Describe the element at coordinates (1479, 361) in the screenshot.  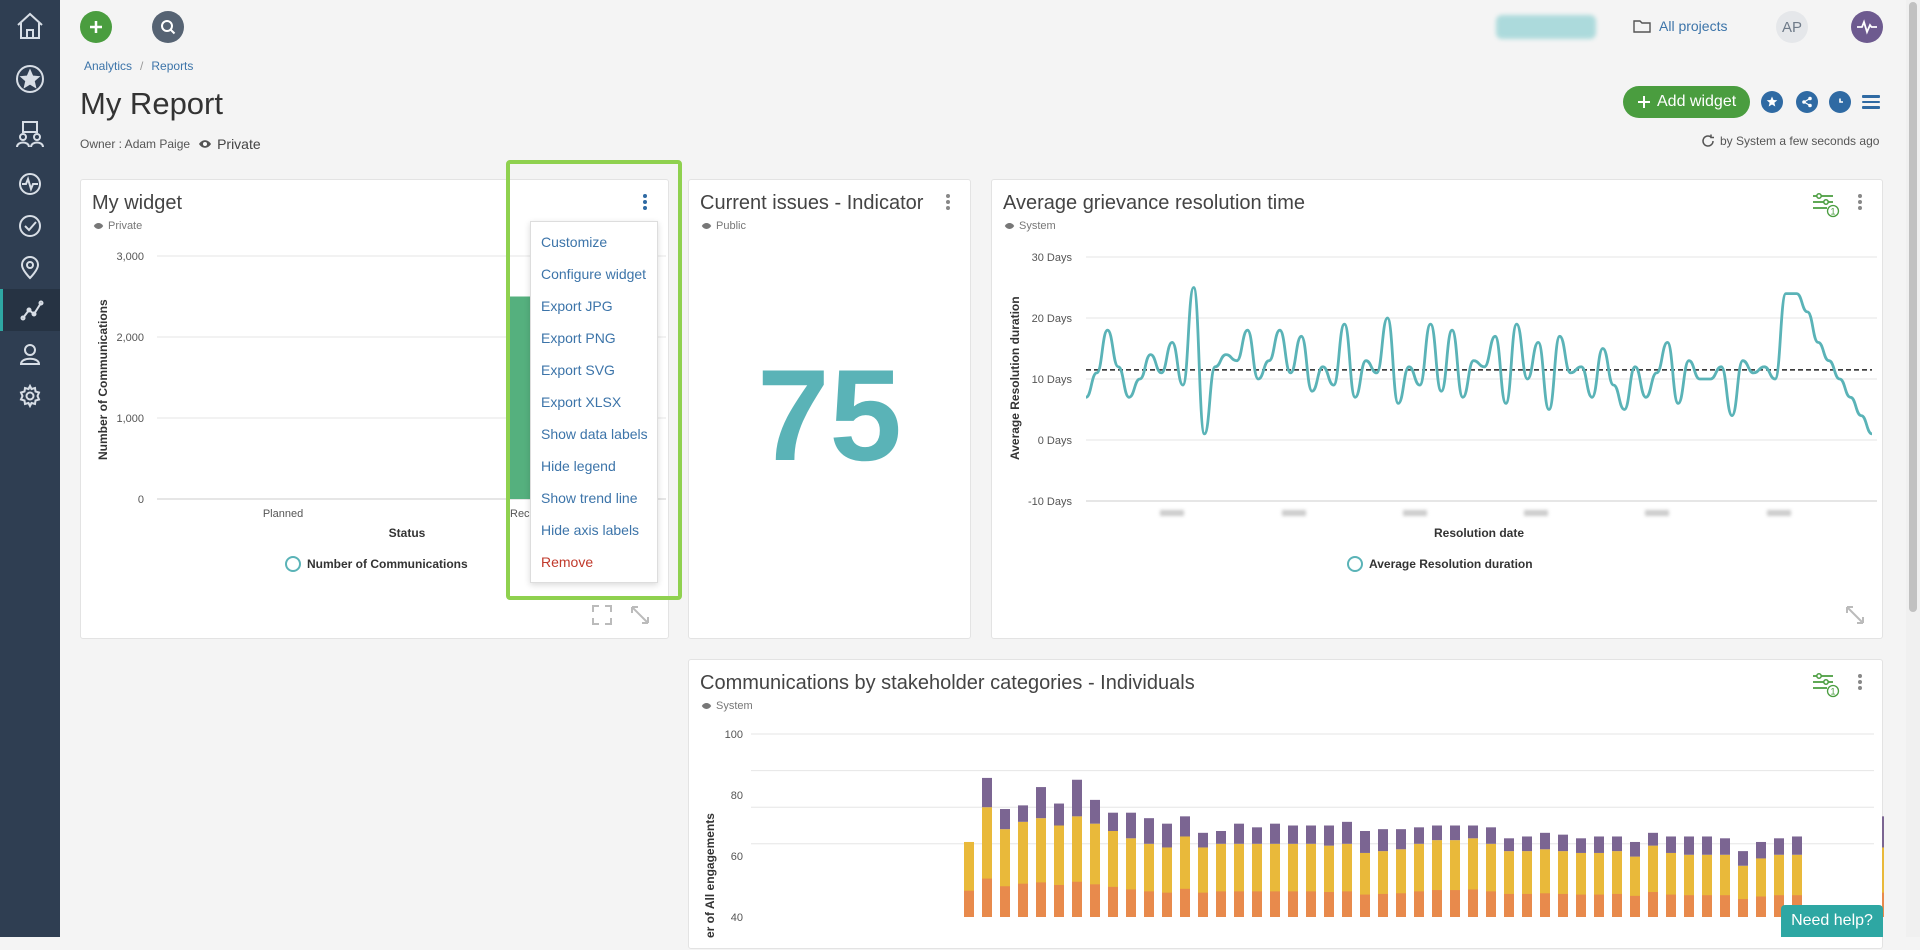
I see `series-average-resolution` at that location.